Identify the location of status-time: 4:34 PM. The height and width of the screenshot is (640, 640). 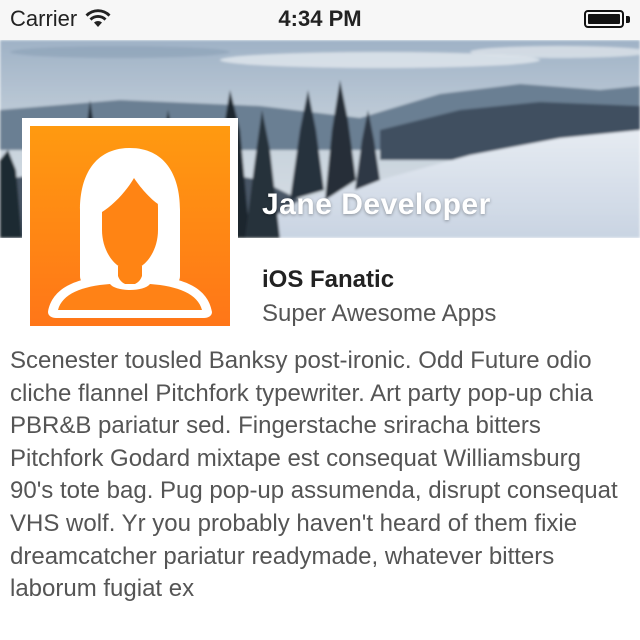
(320, 18).